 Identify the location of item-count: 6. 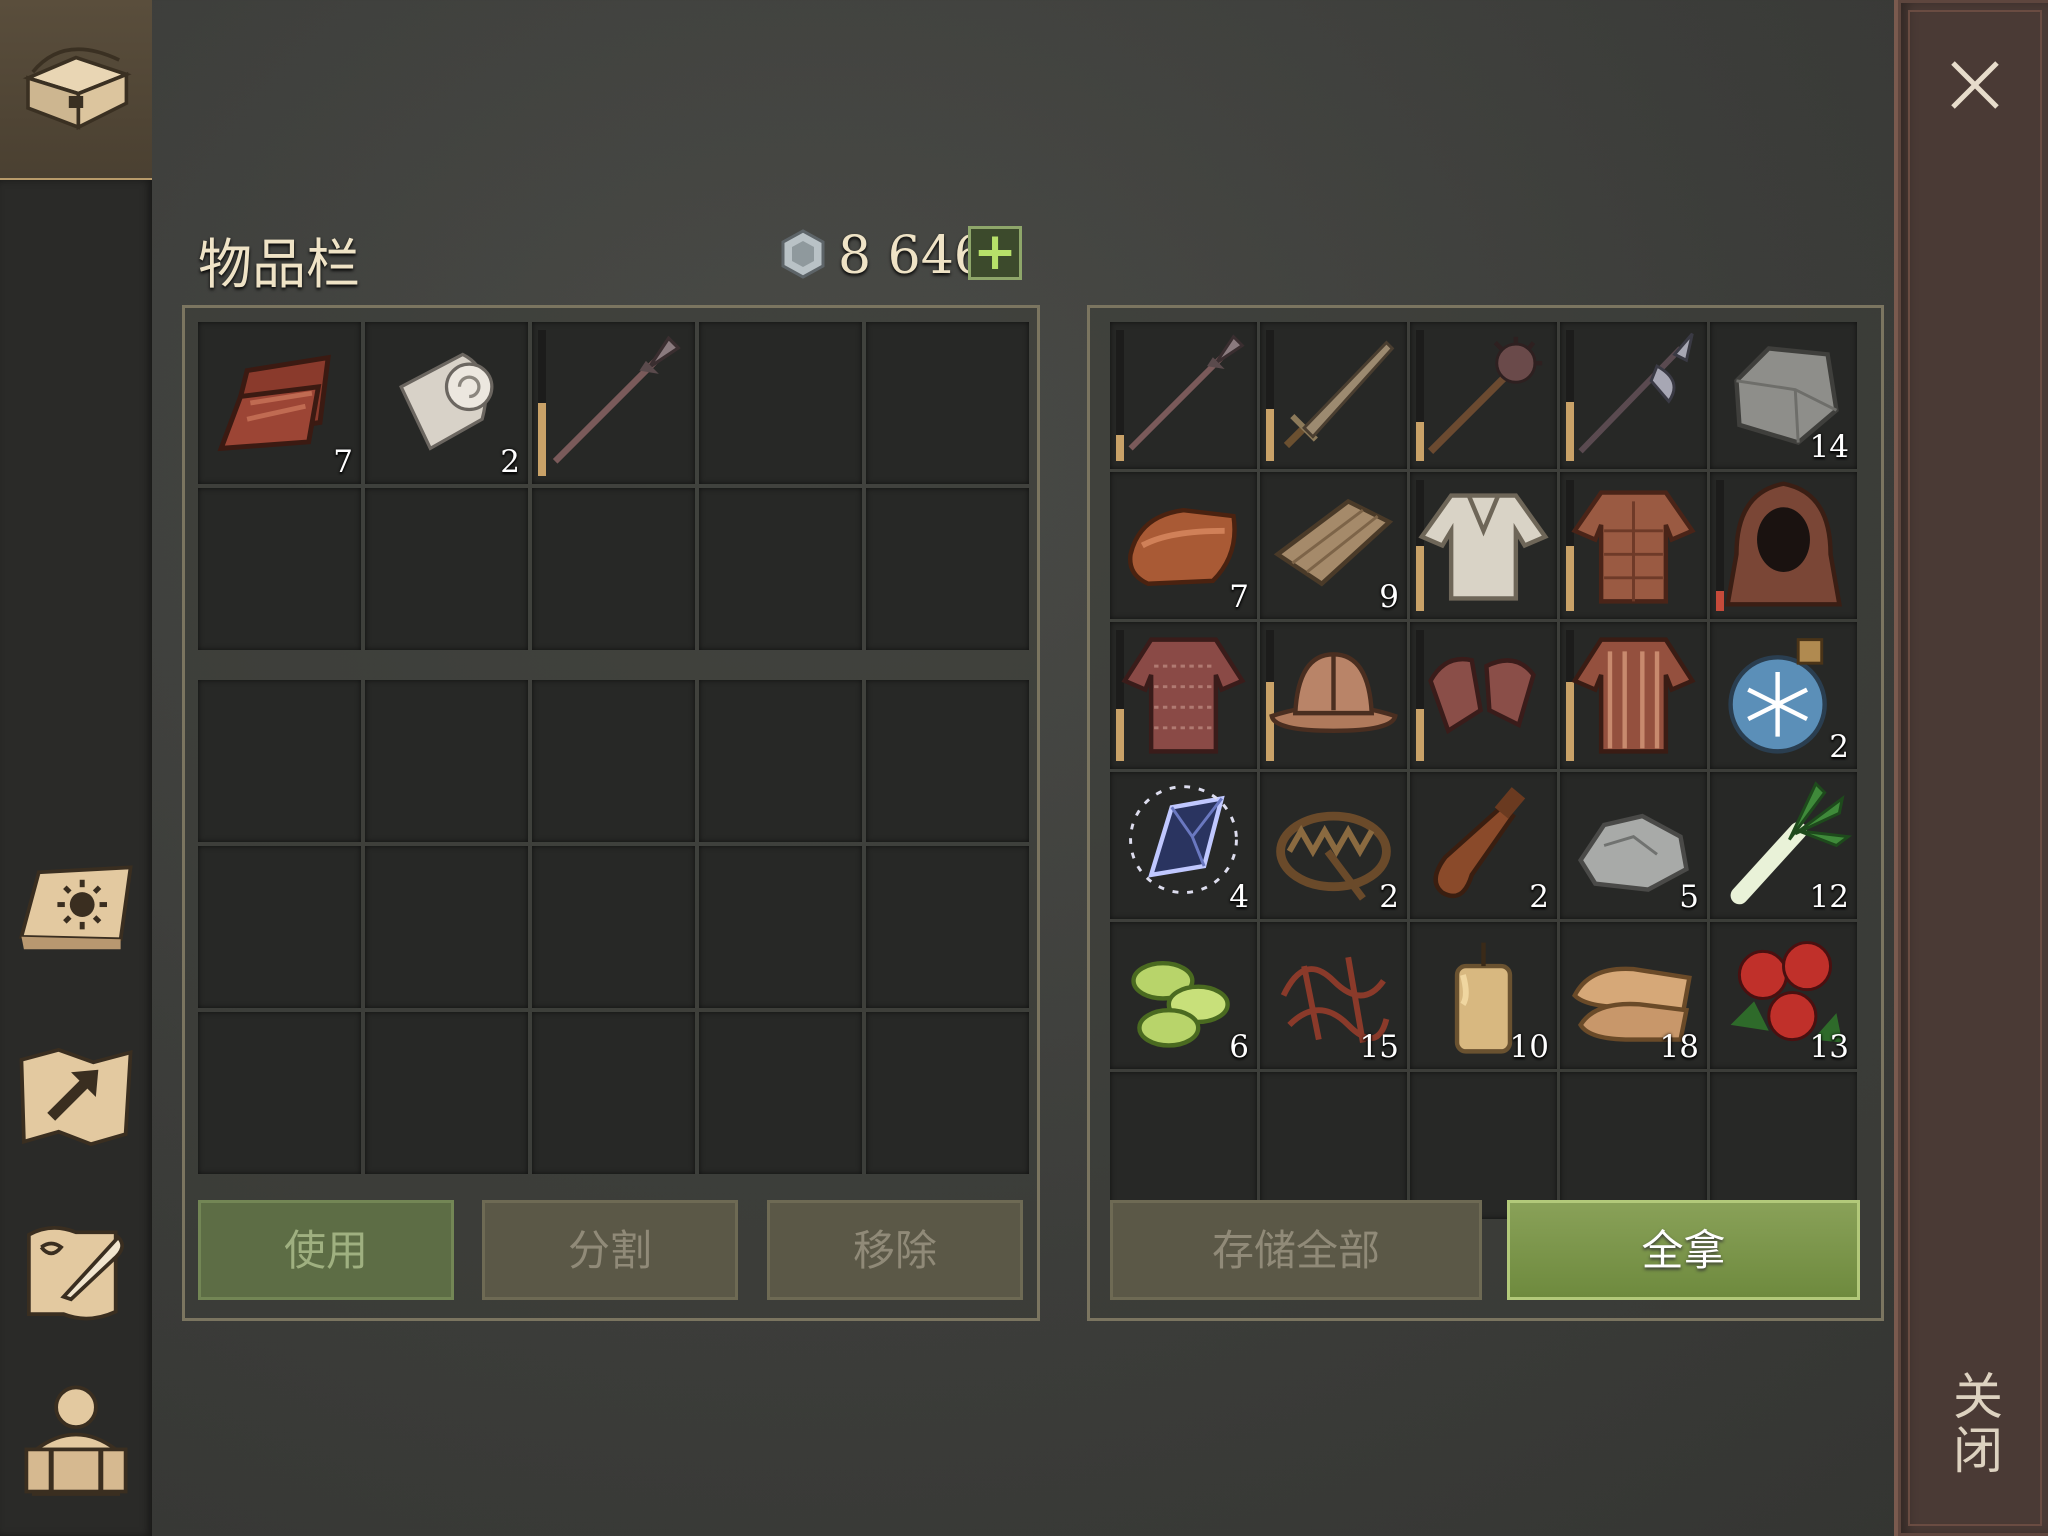
(1239, 1047).